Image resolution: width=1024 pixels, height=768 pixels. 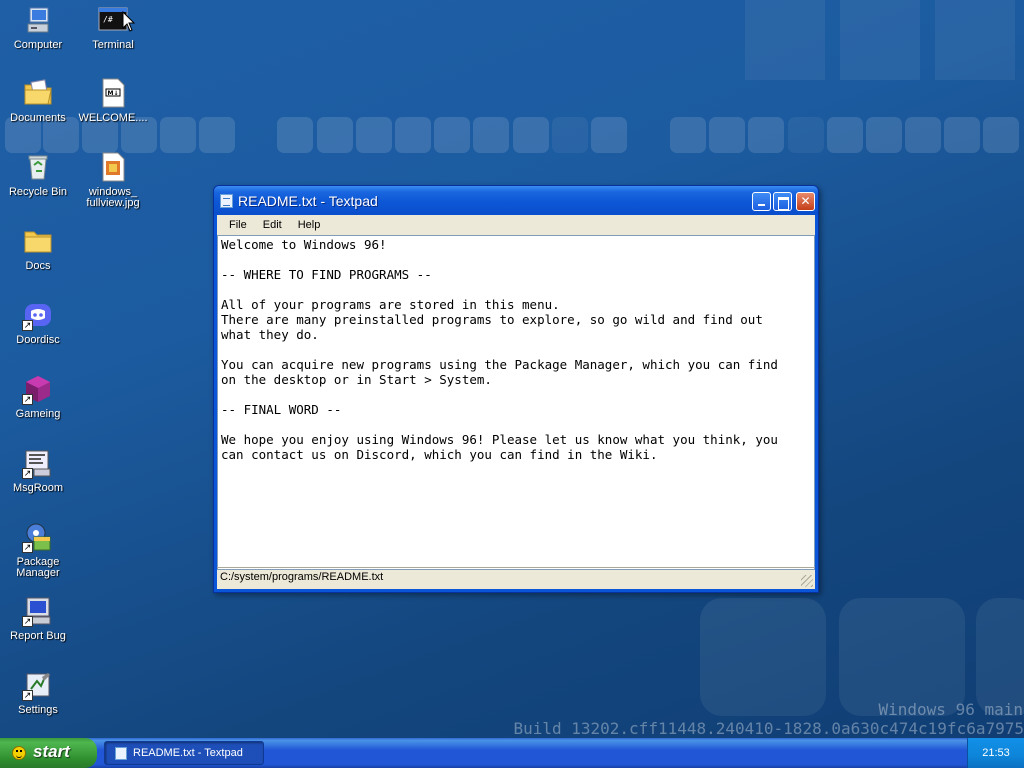 I want to click on desktop-icon-report-bug: ↗ Report Bug, so click(x=38, y=618).